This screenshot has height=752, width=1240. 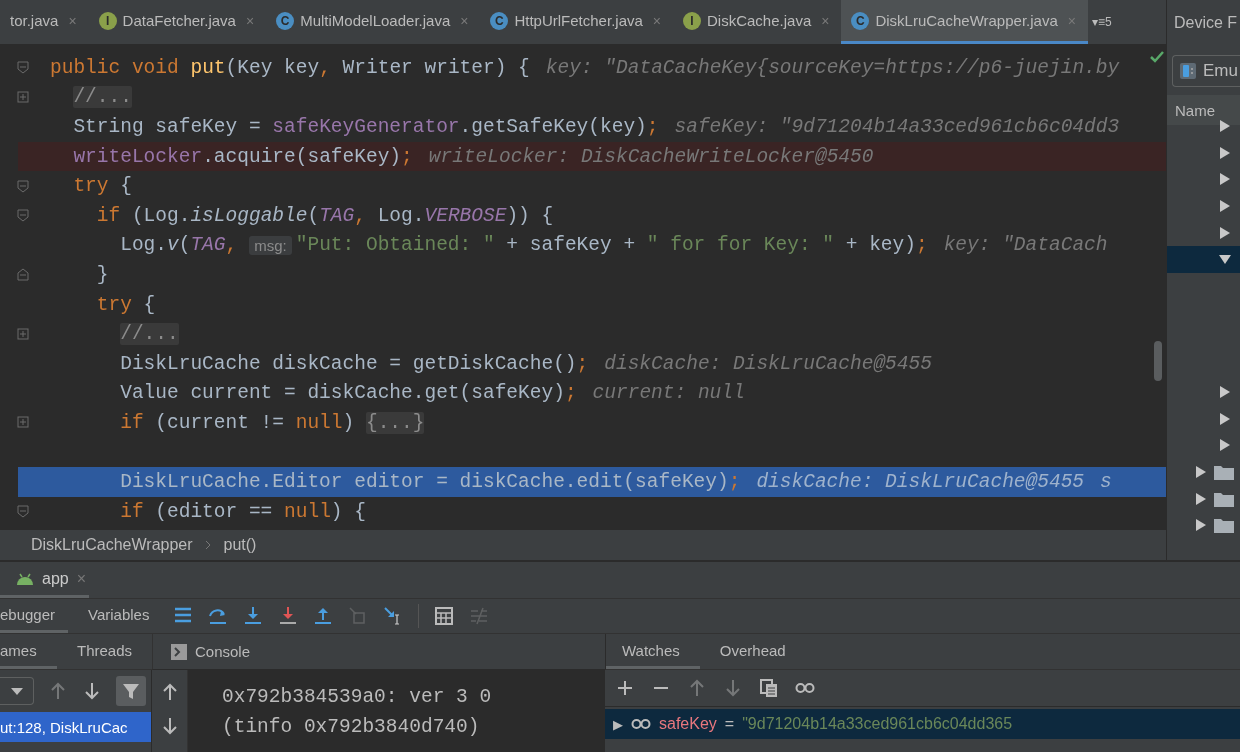 What do you see at coordinates (288, 616) in the screenshot?
I see `force-step-into-icon` at bounding box center [288, 616].